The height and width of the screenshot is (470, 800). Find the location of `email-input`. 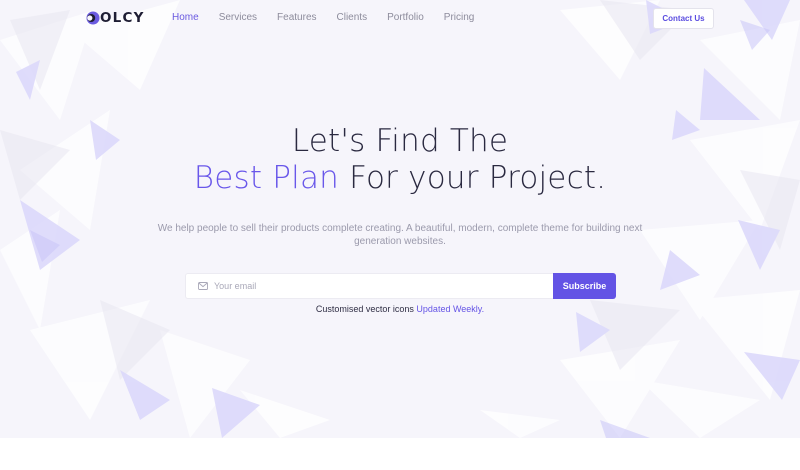

email-input is located at coordinates (374, 286).